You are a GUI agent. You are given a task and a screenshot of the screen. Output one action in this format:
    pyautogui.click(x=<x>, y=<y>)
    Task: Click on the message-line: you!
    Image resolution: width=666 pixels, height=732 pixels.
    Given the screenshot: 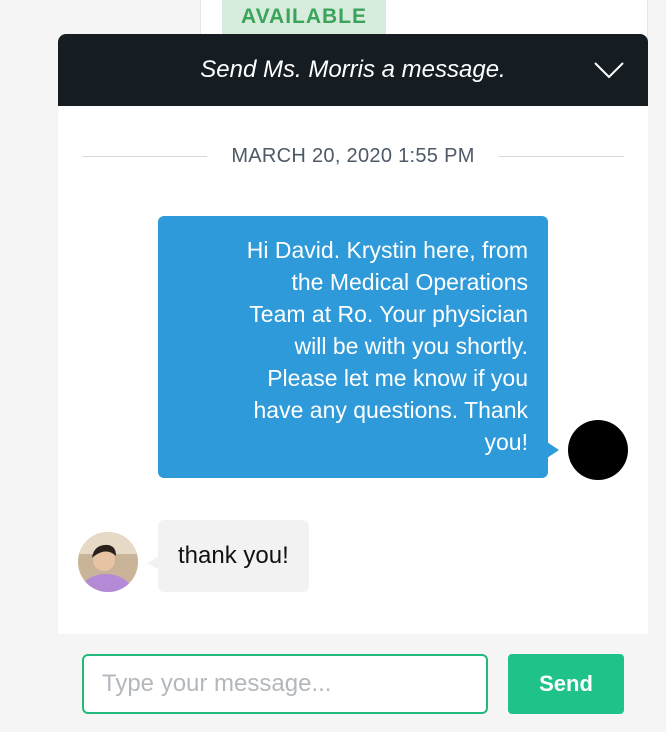 What is the action you would take?
    pyautogui.click(x=506, y=442)
    